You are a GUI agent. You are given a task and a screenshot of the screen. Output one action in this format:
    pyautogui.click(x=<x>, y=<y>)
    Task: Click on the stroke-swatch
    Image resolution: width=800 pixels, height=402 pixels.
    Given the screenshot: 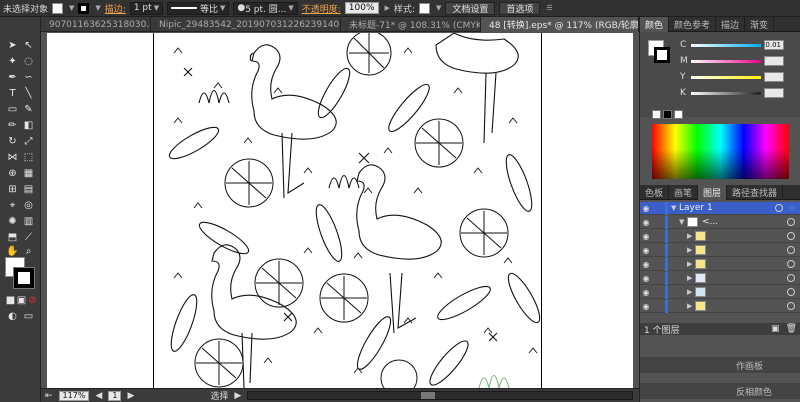 What is the action you would take?
    pyautogui.click(x=84, y=8)
    